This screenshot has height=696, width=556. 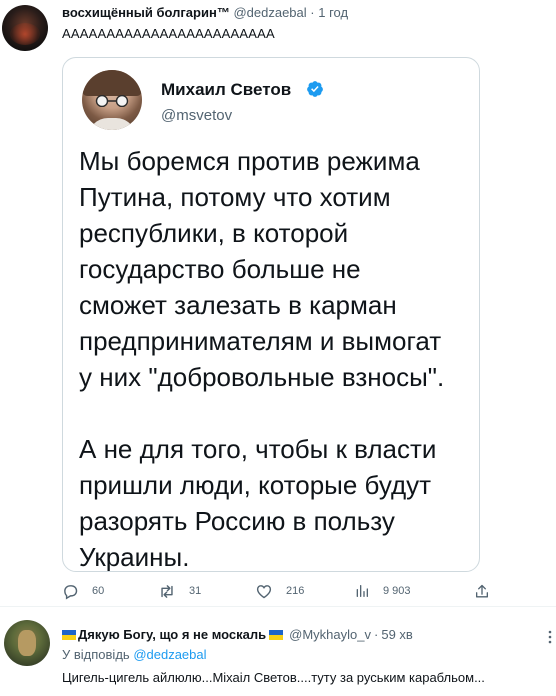 What do you see at coordinates (179, 591) in the screenshot?
I see `retweet-button: 31` at bounding box center [179, 591].